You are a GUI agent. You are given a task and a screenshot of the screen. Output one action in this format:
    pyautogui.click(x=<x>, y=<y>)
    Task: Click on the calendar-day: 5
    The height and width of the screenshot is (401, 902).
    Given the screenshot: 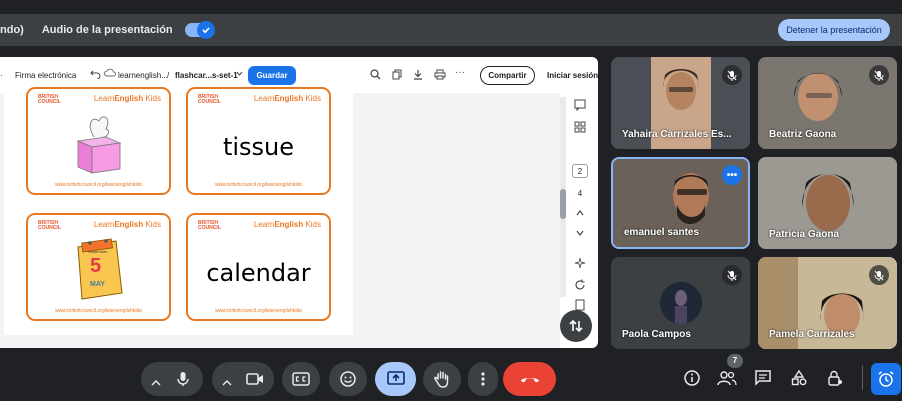 What is the action you would take?
    pyautogui.click(x=96, y=266)
    